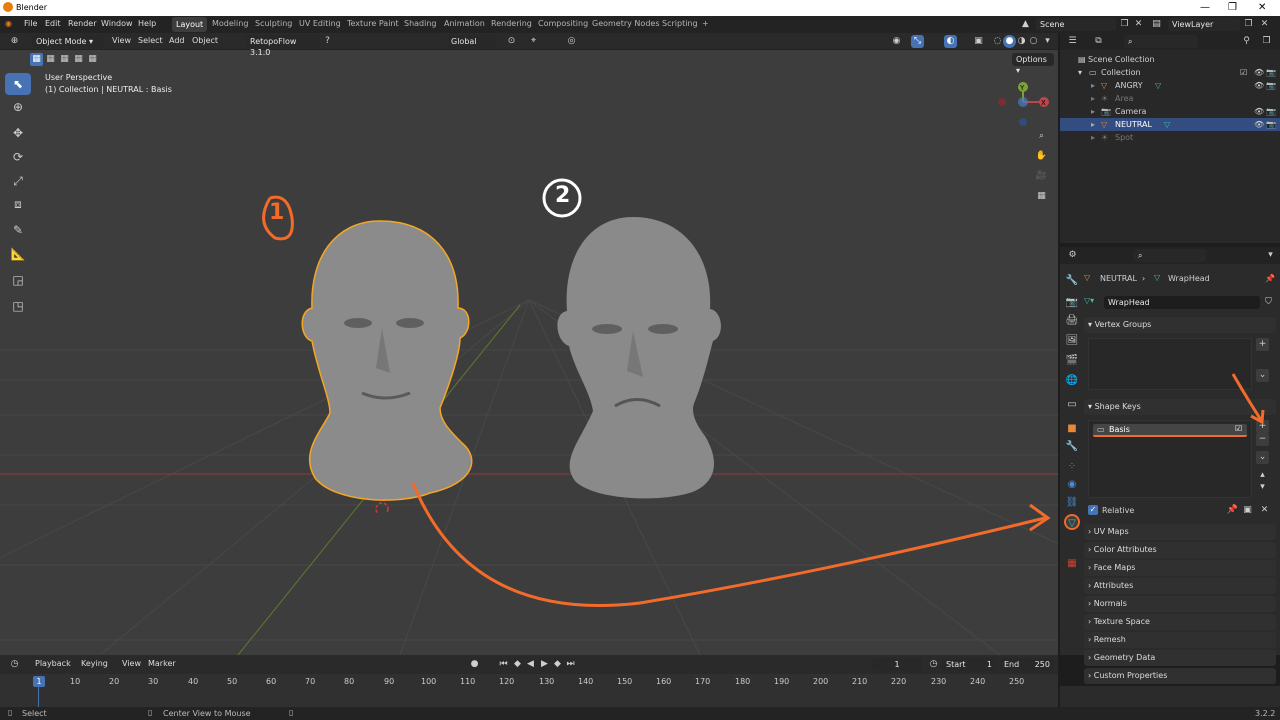 Image resolution: width=1280 pixels, height=720 pixels. I want to click on tab-animation: Animation, so click(464, 23).